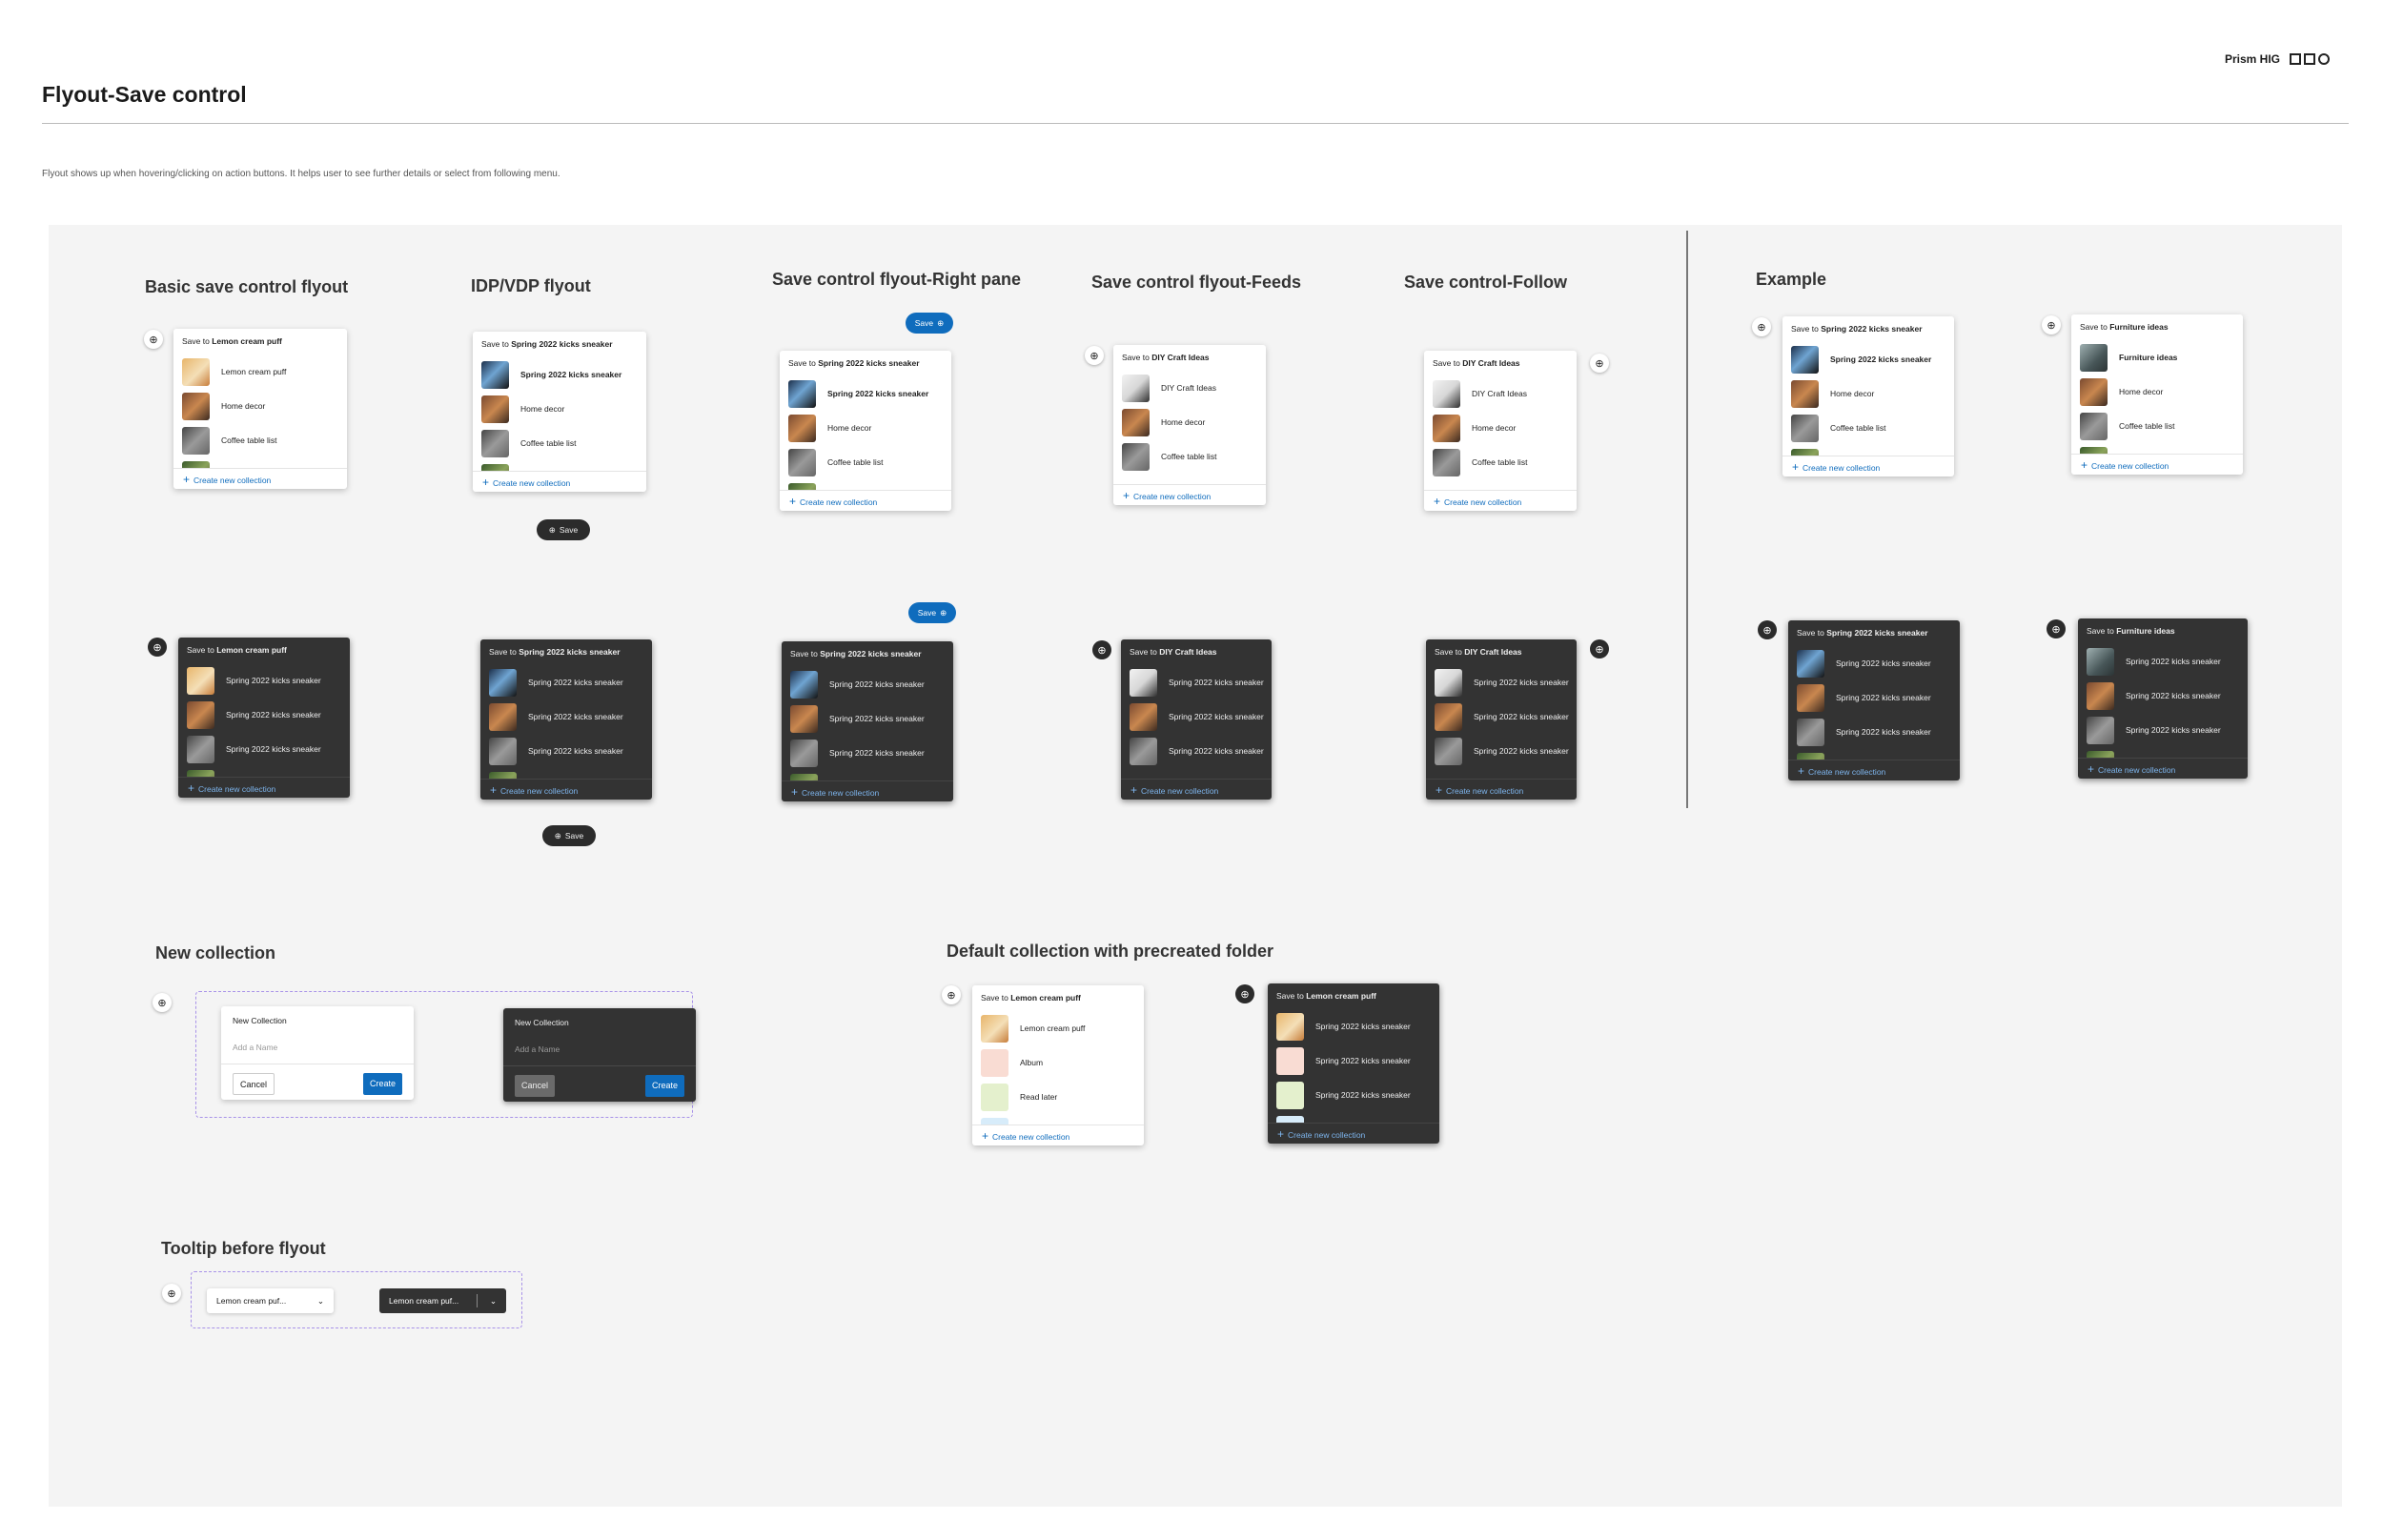  I want to click on collection-item: Album, so click(1058, 1062).